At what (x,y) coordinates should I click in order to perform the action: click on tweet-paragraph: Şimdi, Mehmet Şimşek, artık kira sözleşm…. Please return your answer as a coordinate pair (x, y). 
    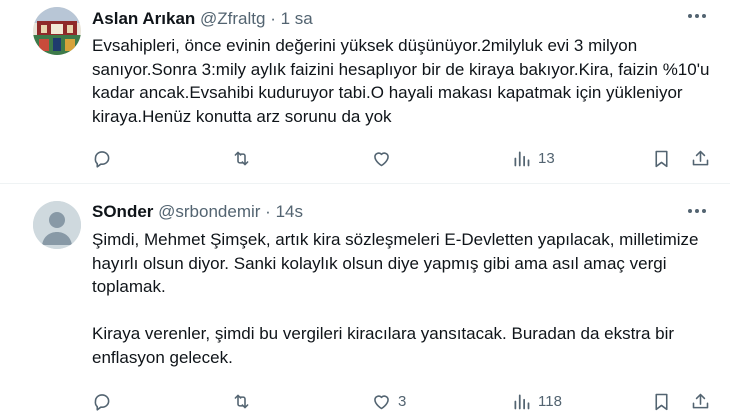
    Looking at the image, I should click on (395, 263).